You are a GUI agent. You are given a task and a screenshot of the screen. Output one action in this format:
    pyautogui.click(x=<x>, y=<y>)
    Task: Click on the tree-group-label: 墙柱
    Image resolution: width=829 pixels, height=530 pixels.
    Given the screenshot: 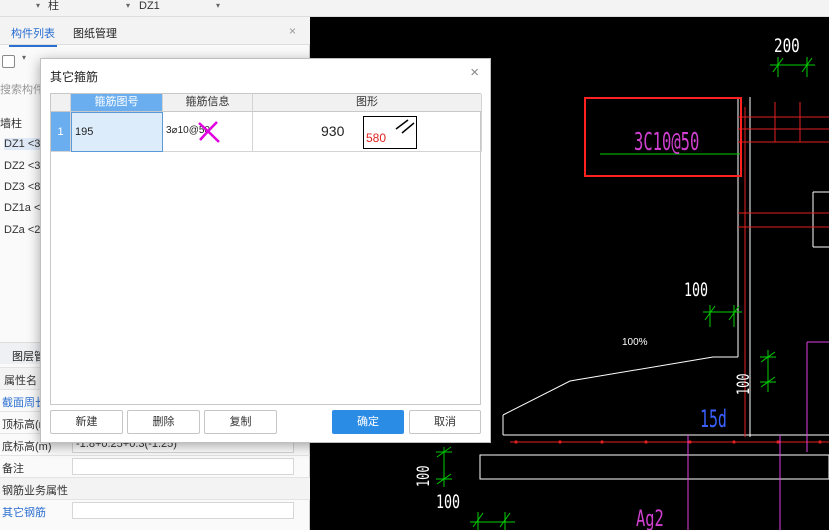 What is the action you would take?
    pyautogui.click(x=11, y=123)
    